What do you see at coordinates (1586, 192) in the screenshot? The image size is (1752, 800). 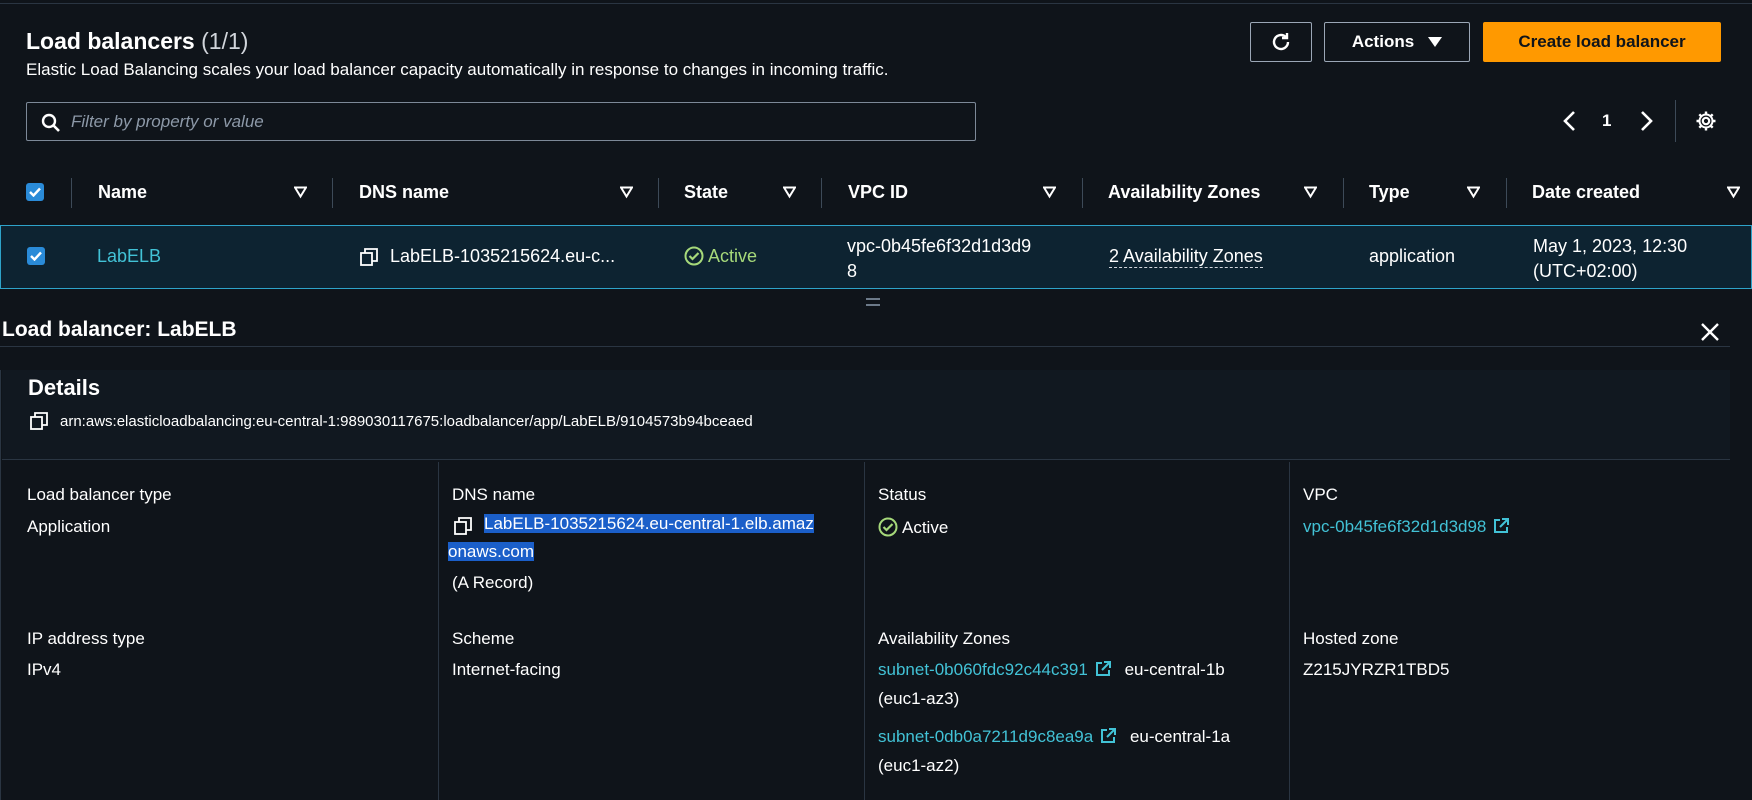 I see `column-header-date-created: Date created` at bounding box center [1586, 192].